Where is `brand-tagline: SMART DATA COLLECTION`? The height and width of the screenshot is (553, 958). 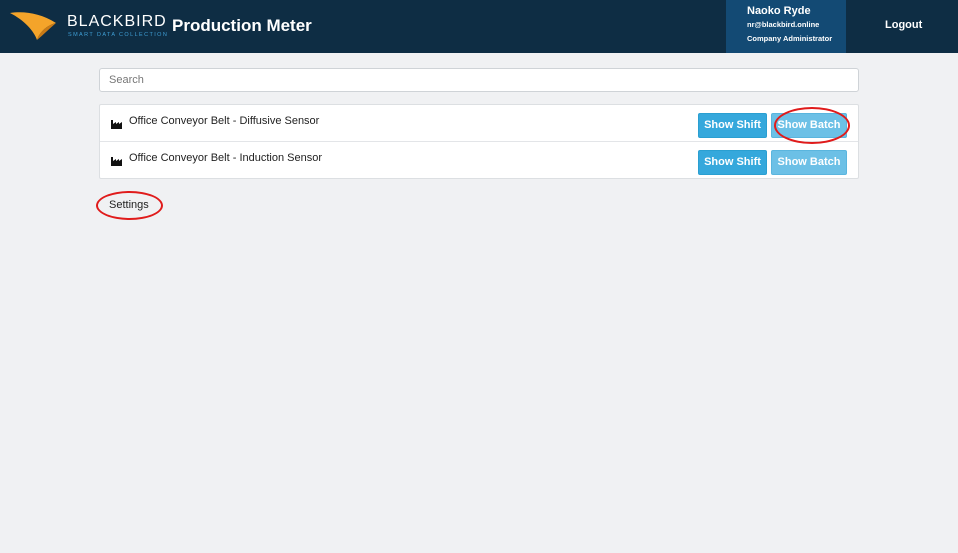 brand-tagline: SMART DATA COLLECTION is located at coordinates (118, 35).